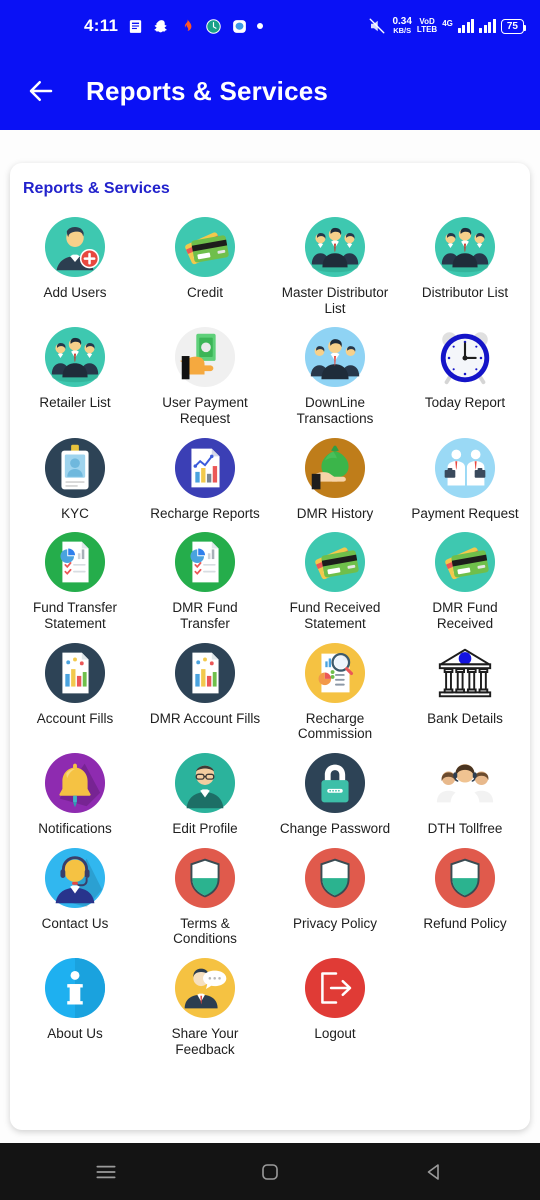 Image resolution: width=540 pixels, height=1200 pixels. What do you see at coordinates (240, 26) in the screenshot?
I see `messenger-icon` at bounding box center [240, 26].